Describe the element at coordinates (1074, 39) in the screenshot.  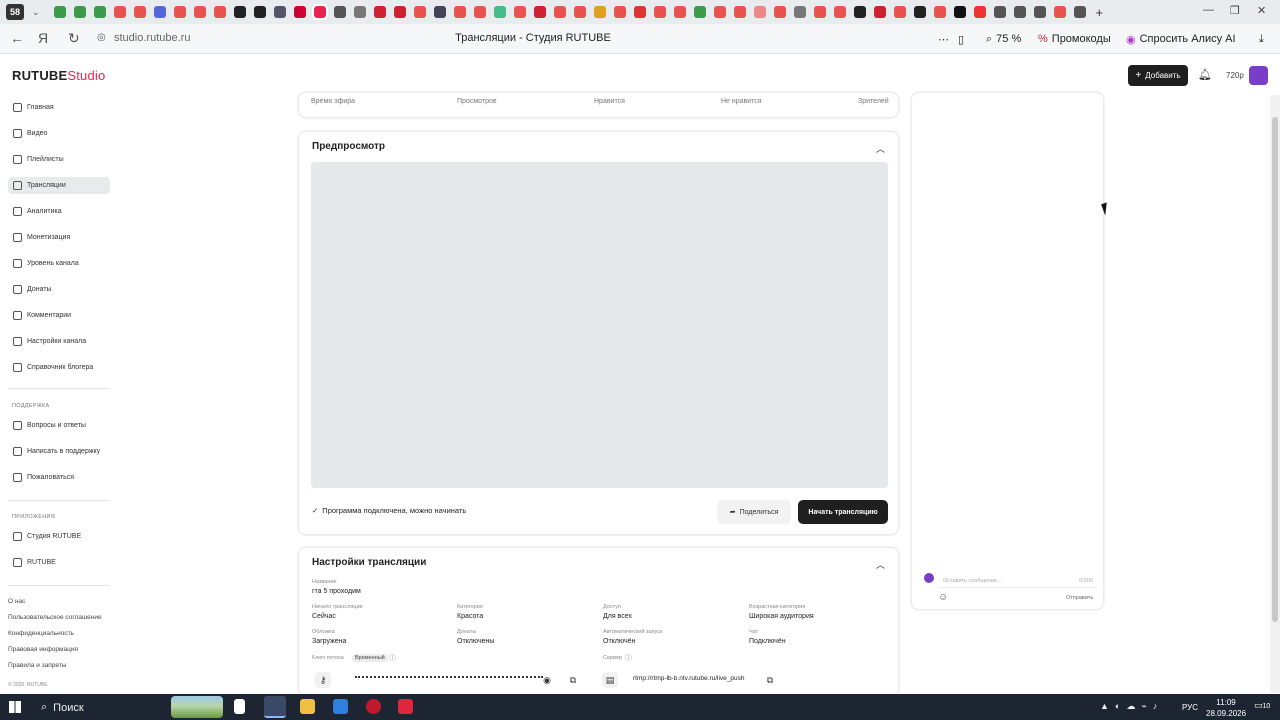
I see `promo-button: % Промокоды` at that location.